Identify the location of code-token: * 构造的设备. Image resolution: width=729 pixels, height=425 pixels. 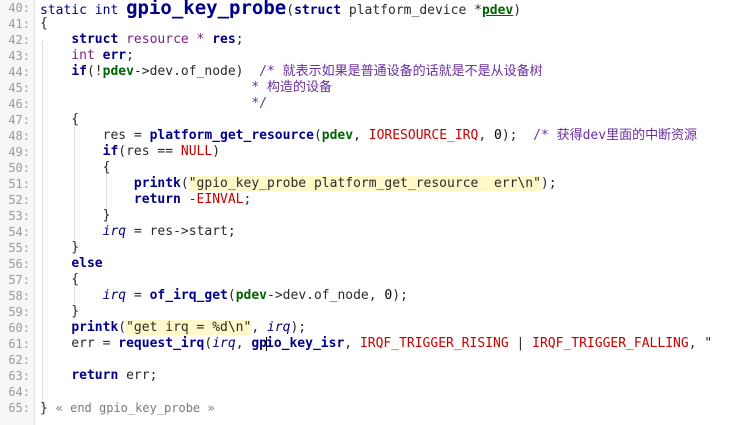
(186, 87).